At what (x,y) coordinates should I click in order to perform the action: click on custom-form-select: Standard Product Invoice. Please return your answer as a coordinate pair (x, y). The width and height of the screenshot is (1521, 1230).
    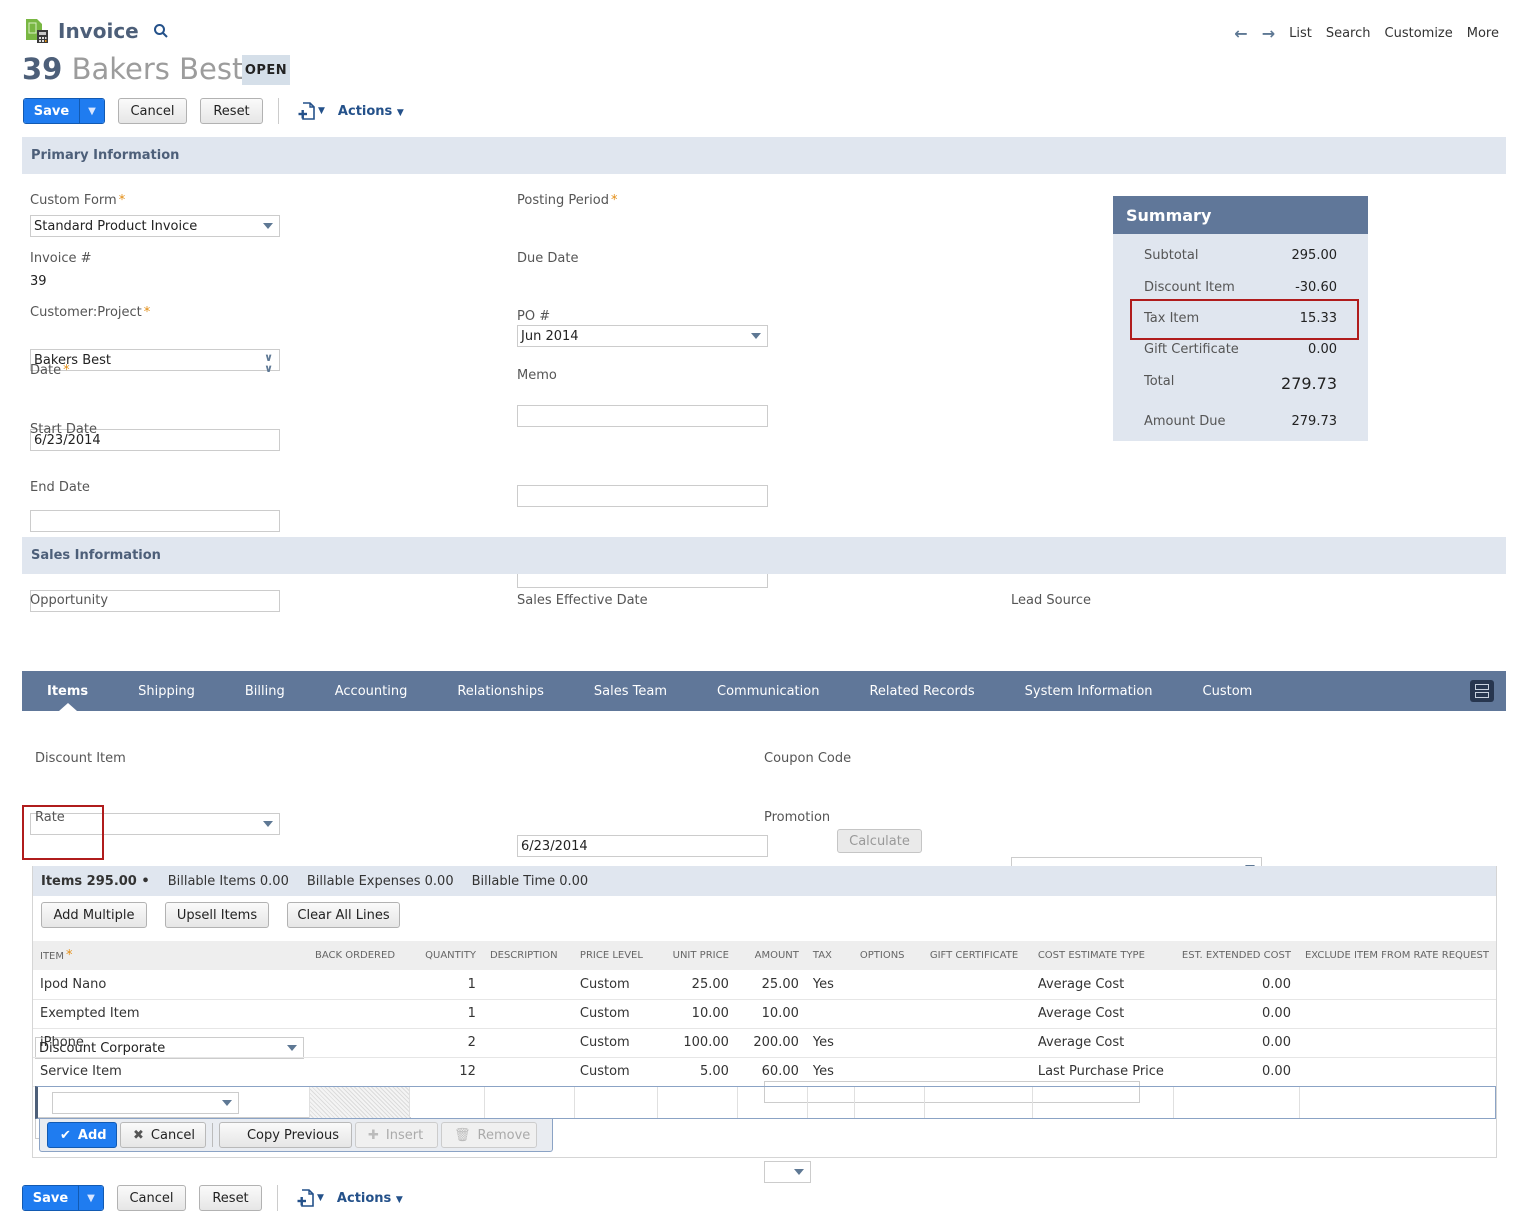
    Looking at the image, I should click on (155, 226).